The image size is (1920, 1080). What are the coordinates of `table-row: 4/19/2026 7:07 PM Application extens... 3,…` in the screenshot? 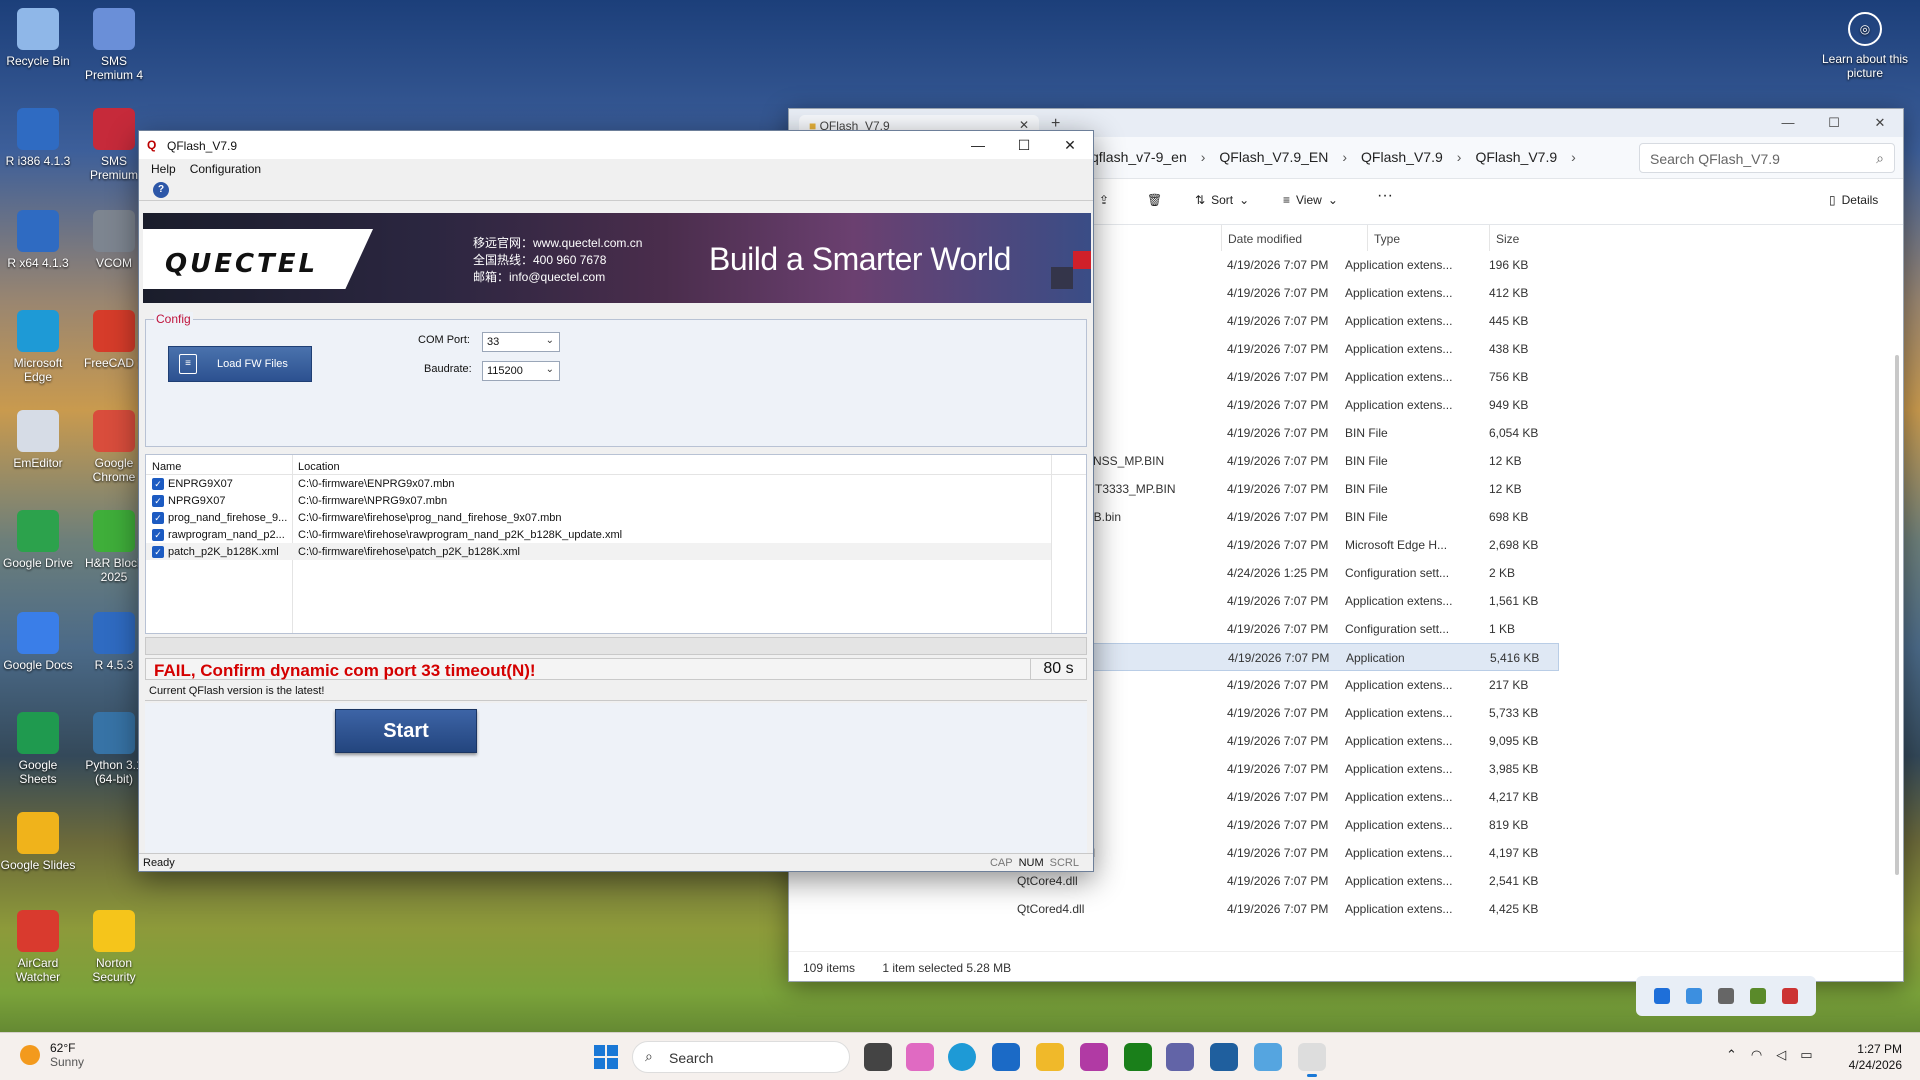 It's located at (1324, 769).